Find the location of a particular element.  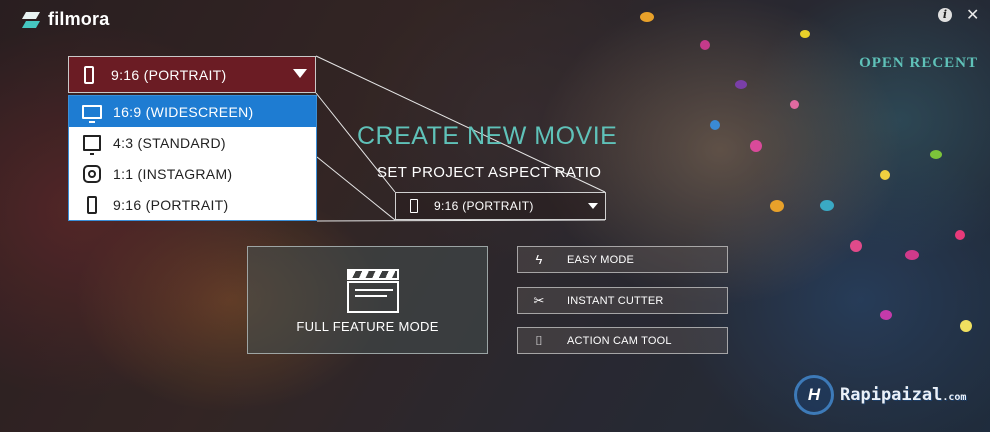

create-new-movie-title: CREATE NEW MOVIE is located at coordinates (487, 136).